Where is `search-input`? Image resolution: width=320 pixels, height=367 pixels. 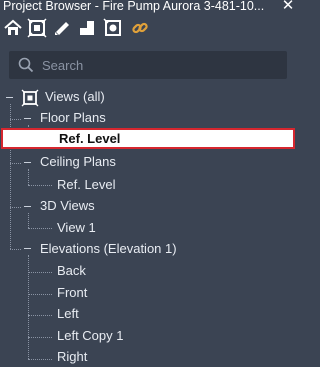
search-input is located at coordinates (159, 65).